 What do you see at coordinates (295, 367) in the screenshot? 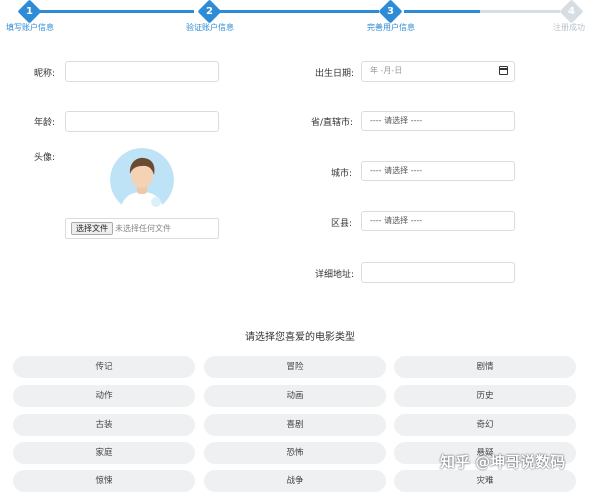
I see `genre-chip-adventure: 冒险` at bounding box center [295, 367].